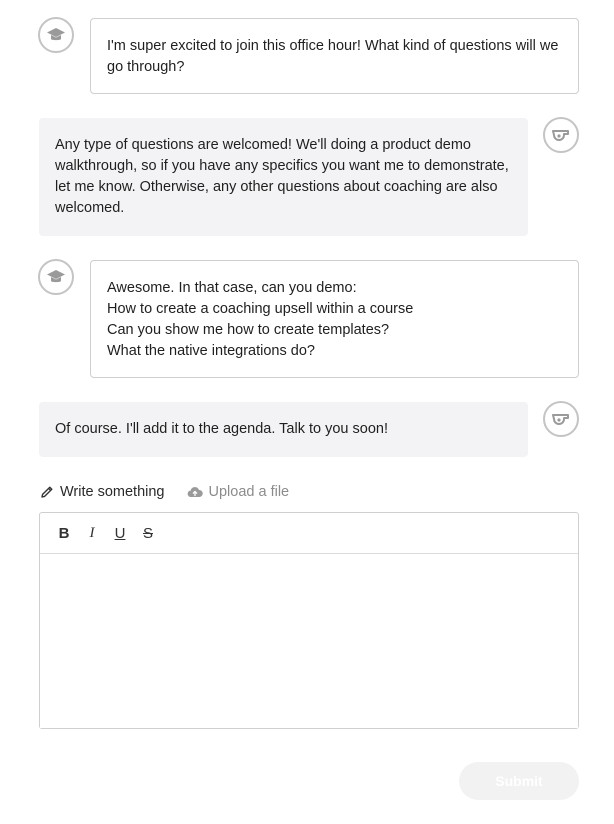 The image size is (614, 824). I want to click on cloud-upload-icon, so click(195, 492).